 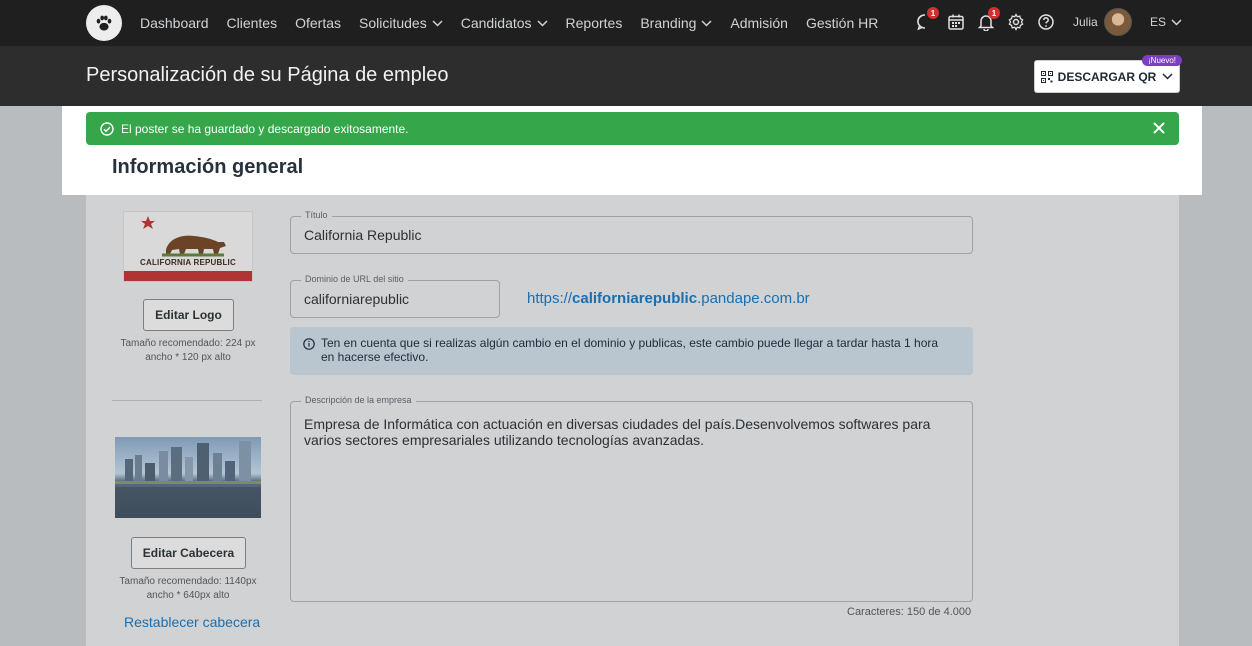 I want to click on nav-item-label: Ofertas, so click(x=318, y=23).